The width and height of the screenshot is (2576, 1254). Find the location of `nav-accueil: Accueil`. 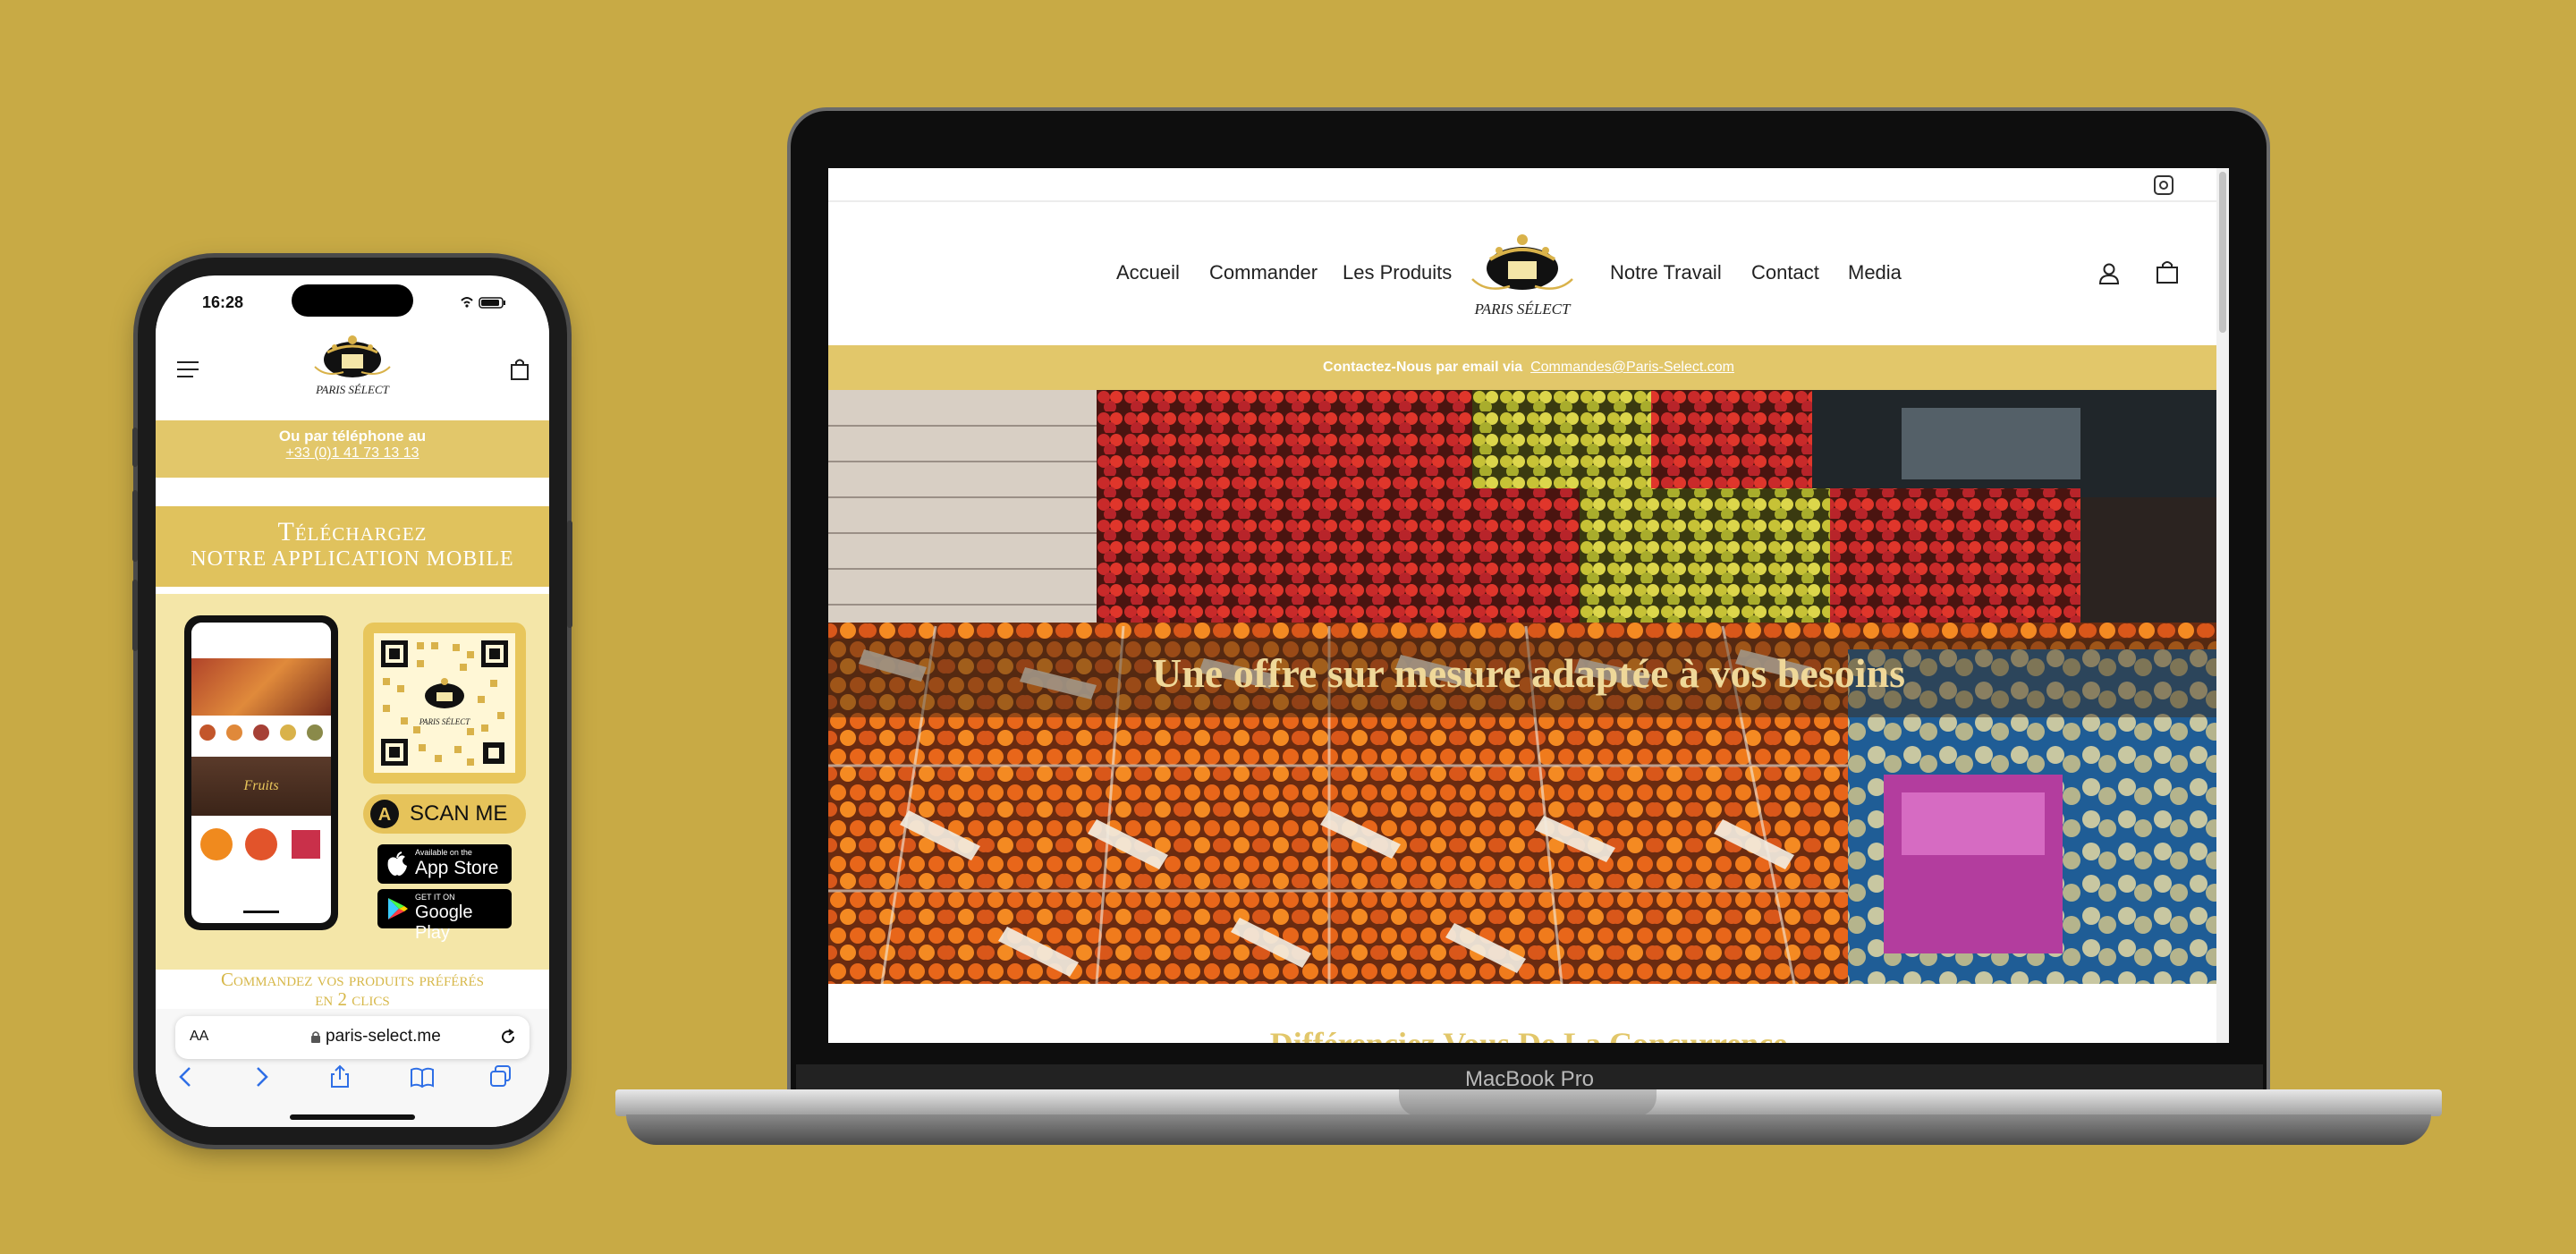

nav-accueil: Accueil is located at coordinates (1148, 272).